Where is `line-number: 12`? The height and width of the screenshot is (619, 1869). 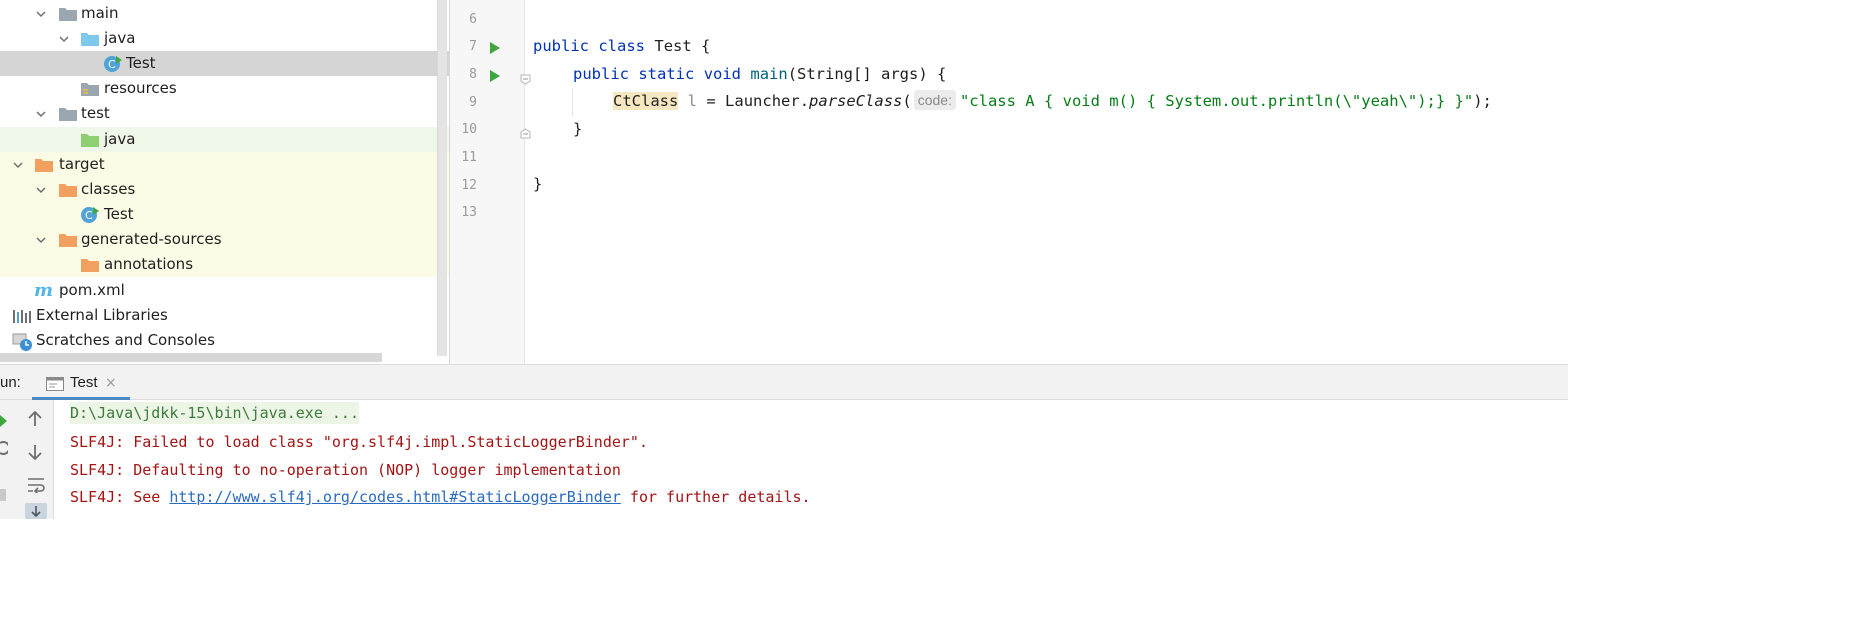 line-number: 12 is located at coordinates (469, 185).